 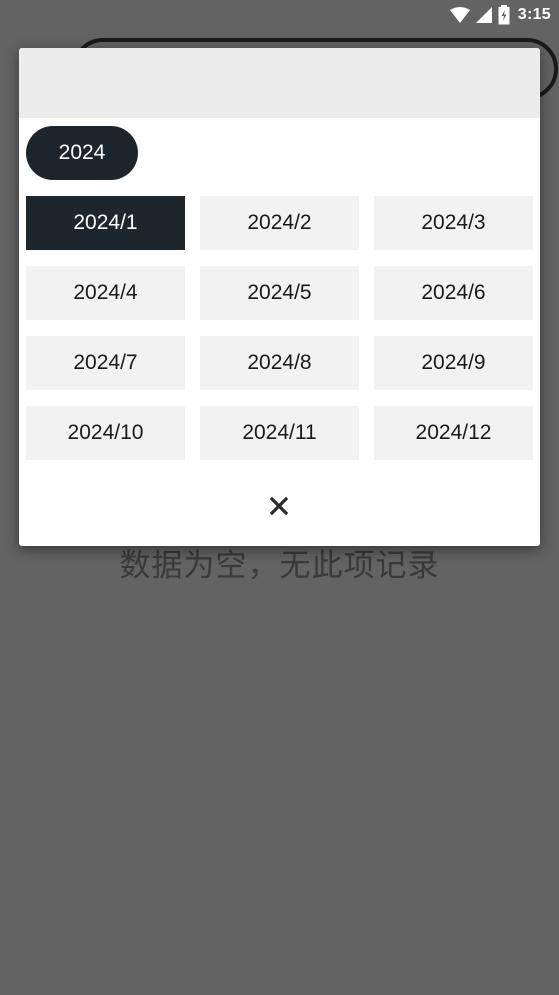 I want to click on close-button, so click(x=279, y=508).